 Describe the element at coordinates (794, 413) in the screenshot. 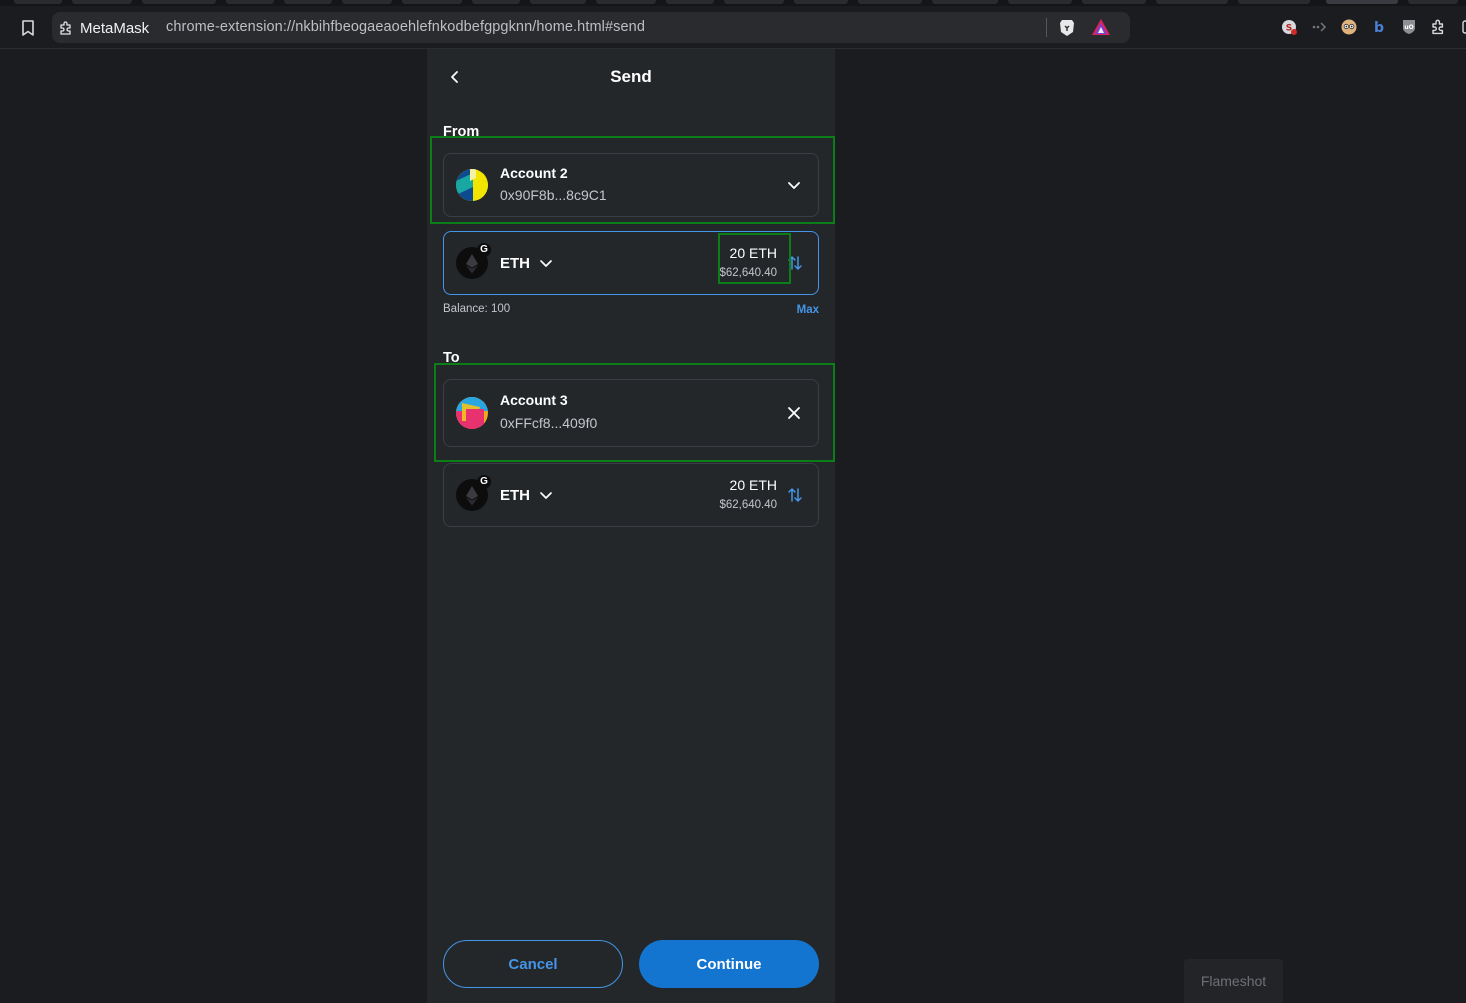

I see `close-icon` at that location.